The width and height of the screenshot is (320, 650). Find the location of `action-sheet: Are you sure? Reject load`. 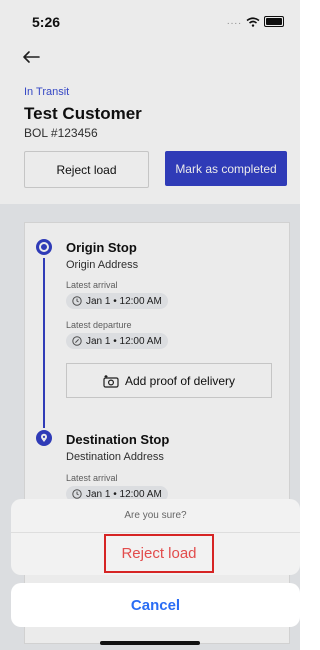

action-sheet: Are you sure? Reject load is located at coordinates (155, 537).